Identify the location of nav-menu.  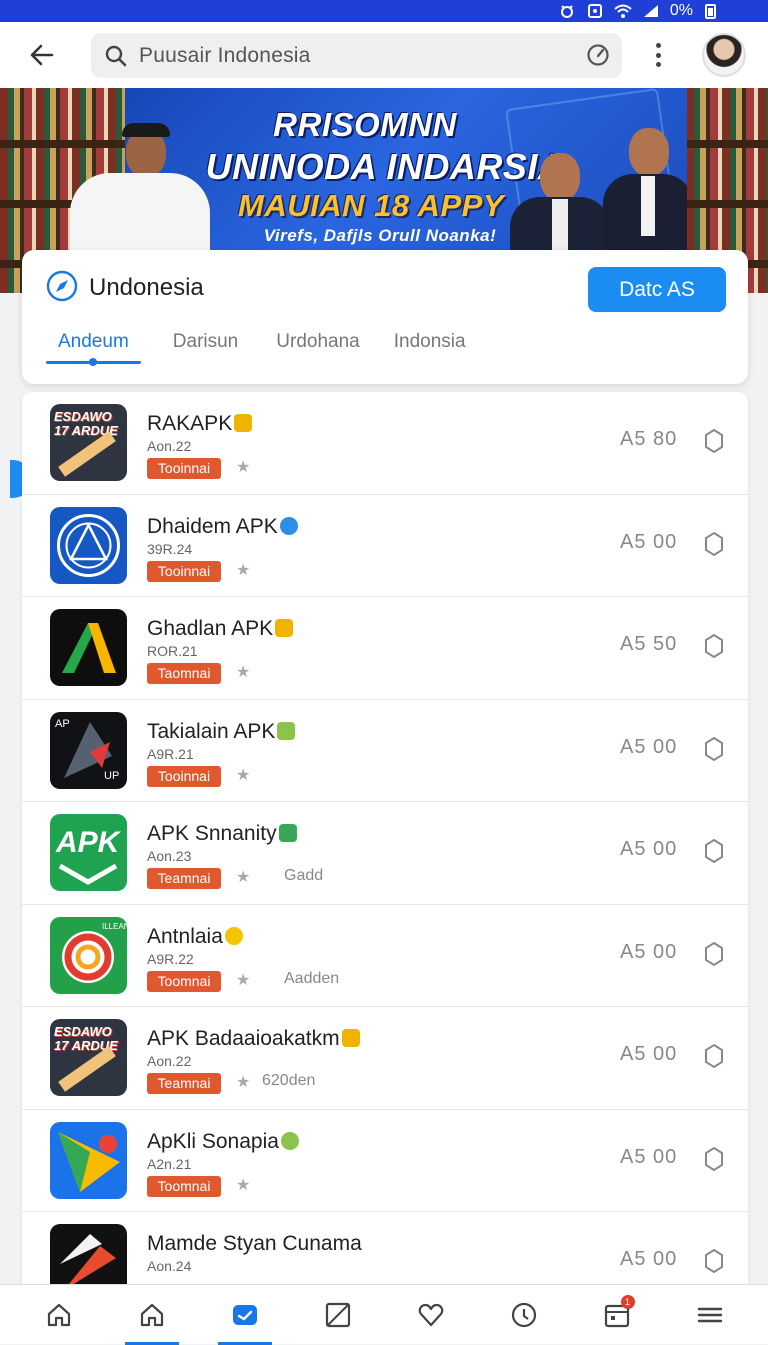
(710, 1315).